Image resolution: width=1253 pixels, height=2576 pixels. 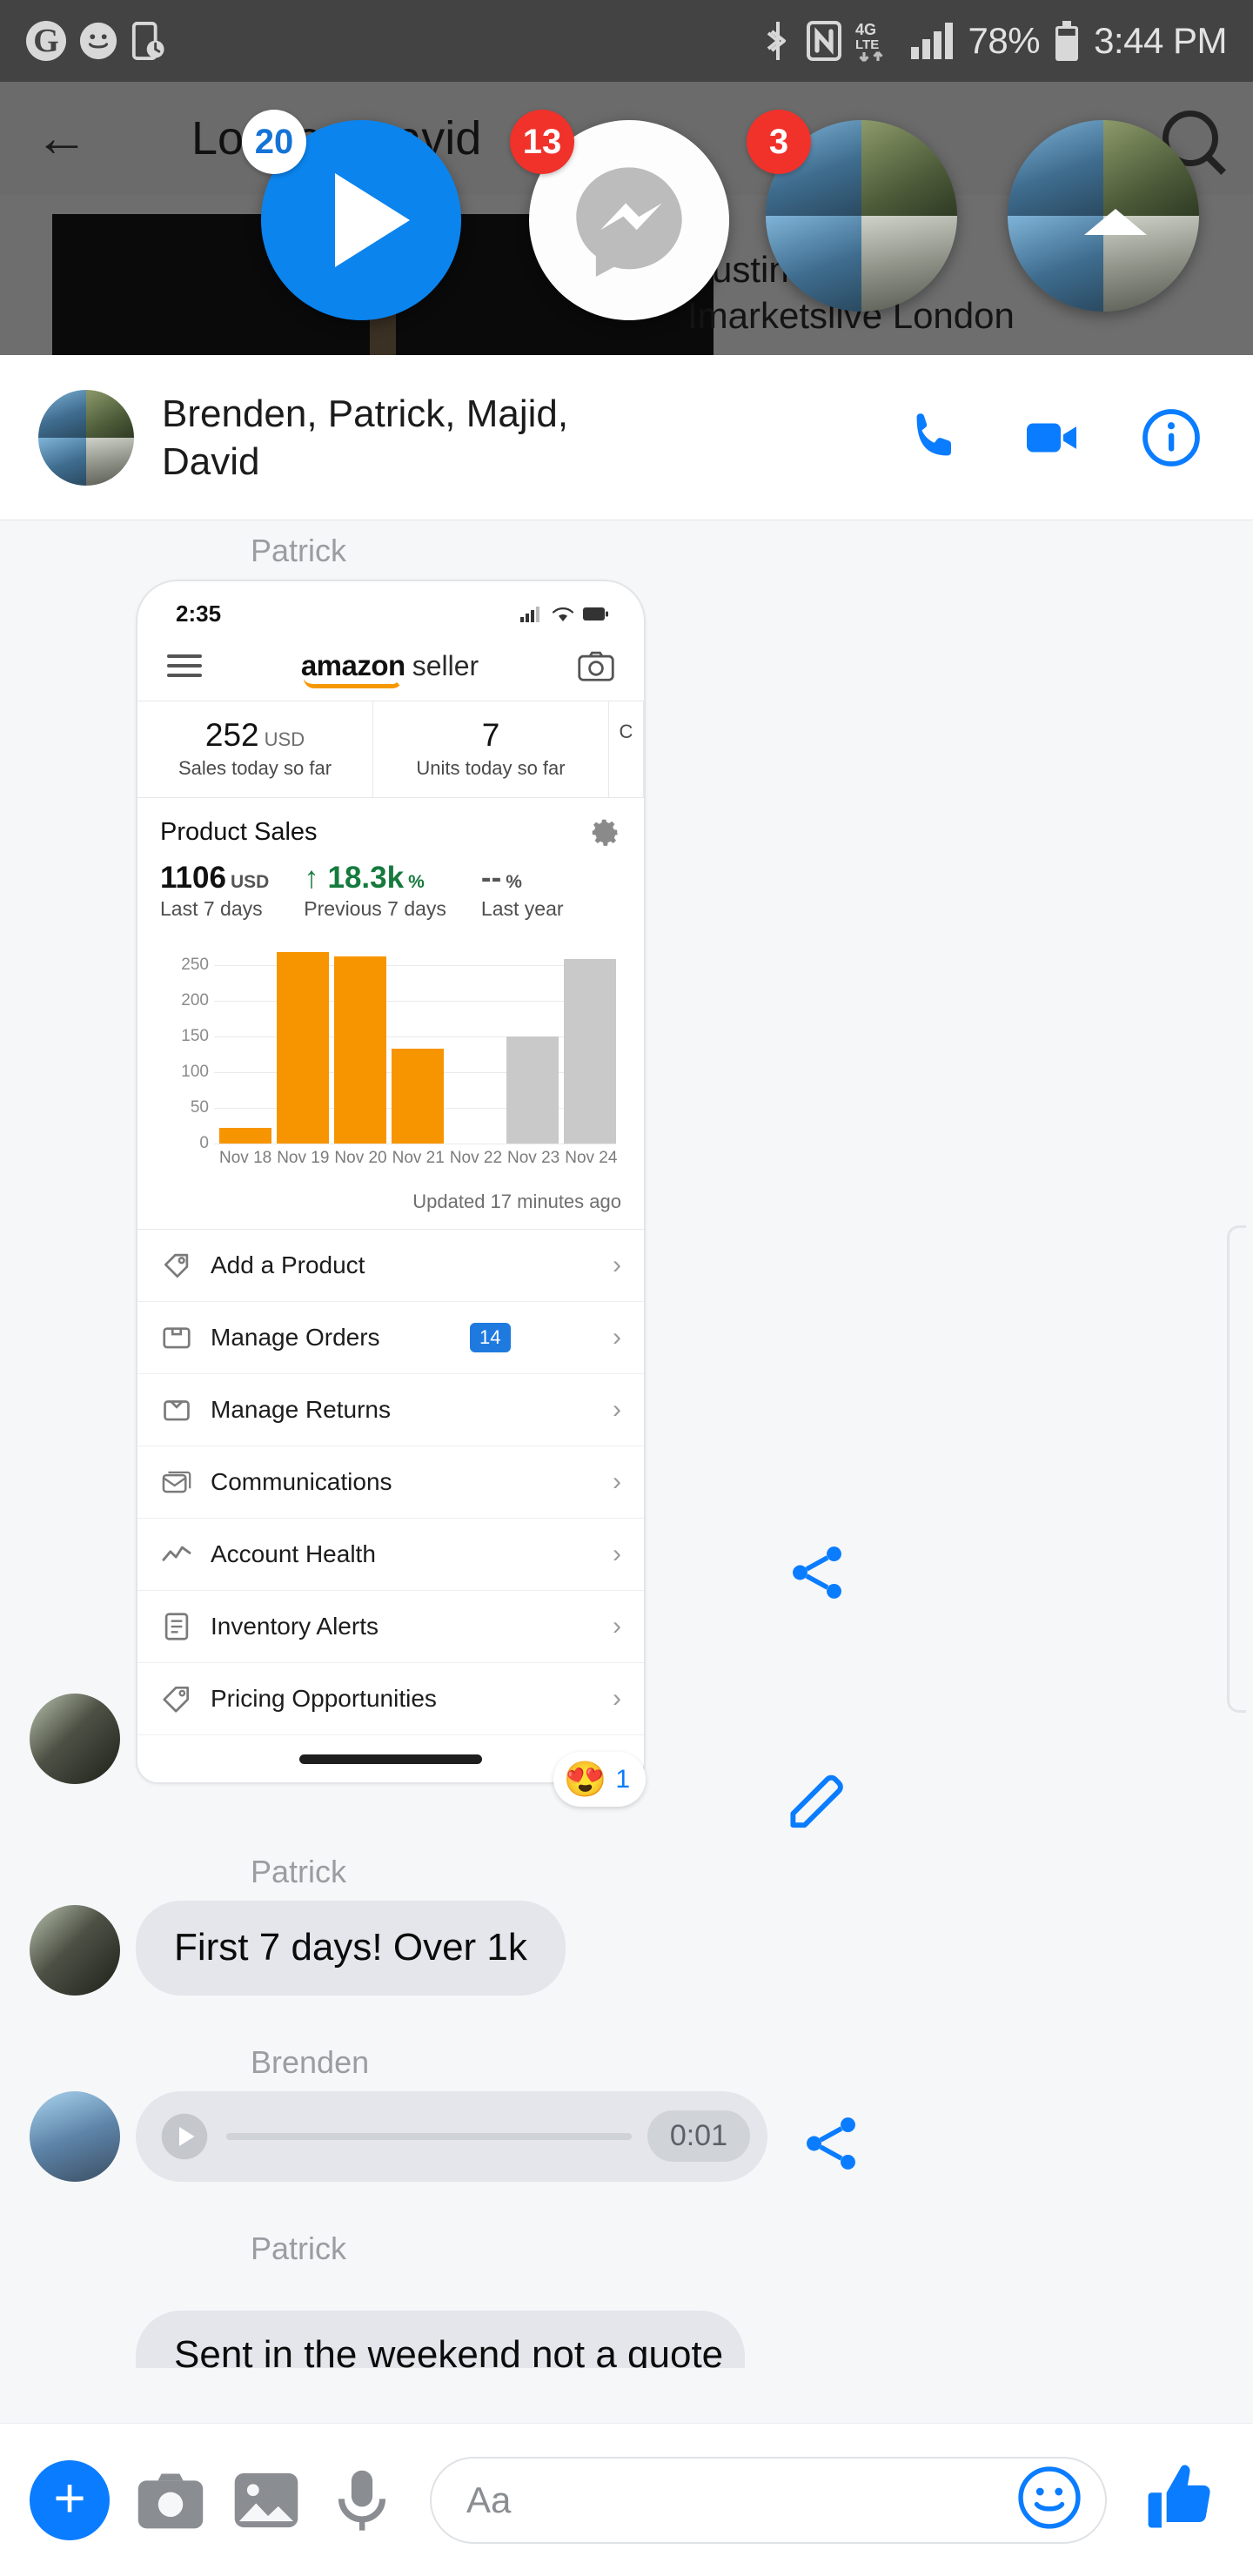 What do you see at coordinates (490, 735) in the screenshot?
I see `stat-value: 7` at bounding box center [490, 735].